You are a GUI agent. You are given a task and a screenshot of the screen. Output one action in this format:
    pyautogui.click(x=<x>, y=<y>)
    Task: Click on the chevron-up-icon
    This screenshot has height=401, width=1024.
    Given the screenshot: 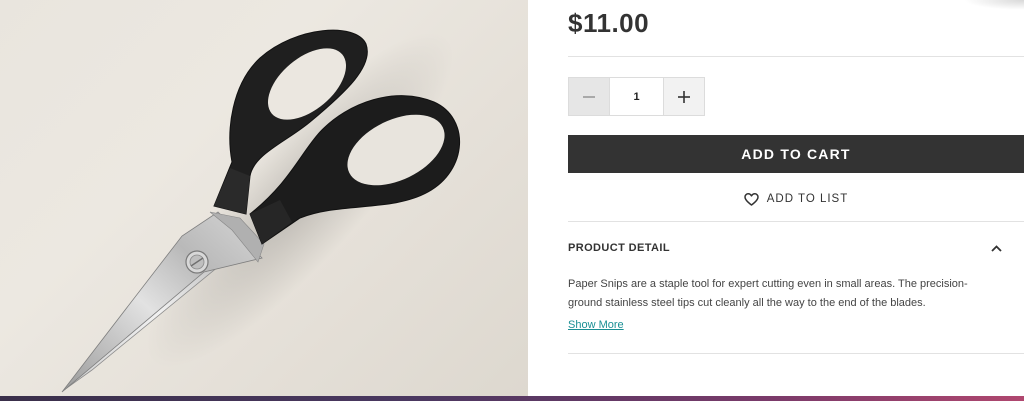 What is the action you would take?
    pyautogui.click(x=996, y=248)
    